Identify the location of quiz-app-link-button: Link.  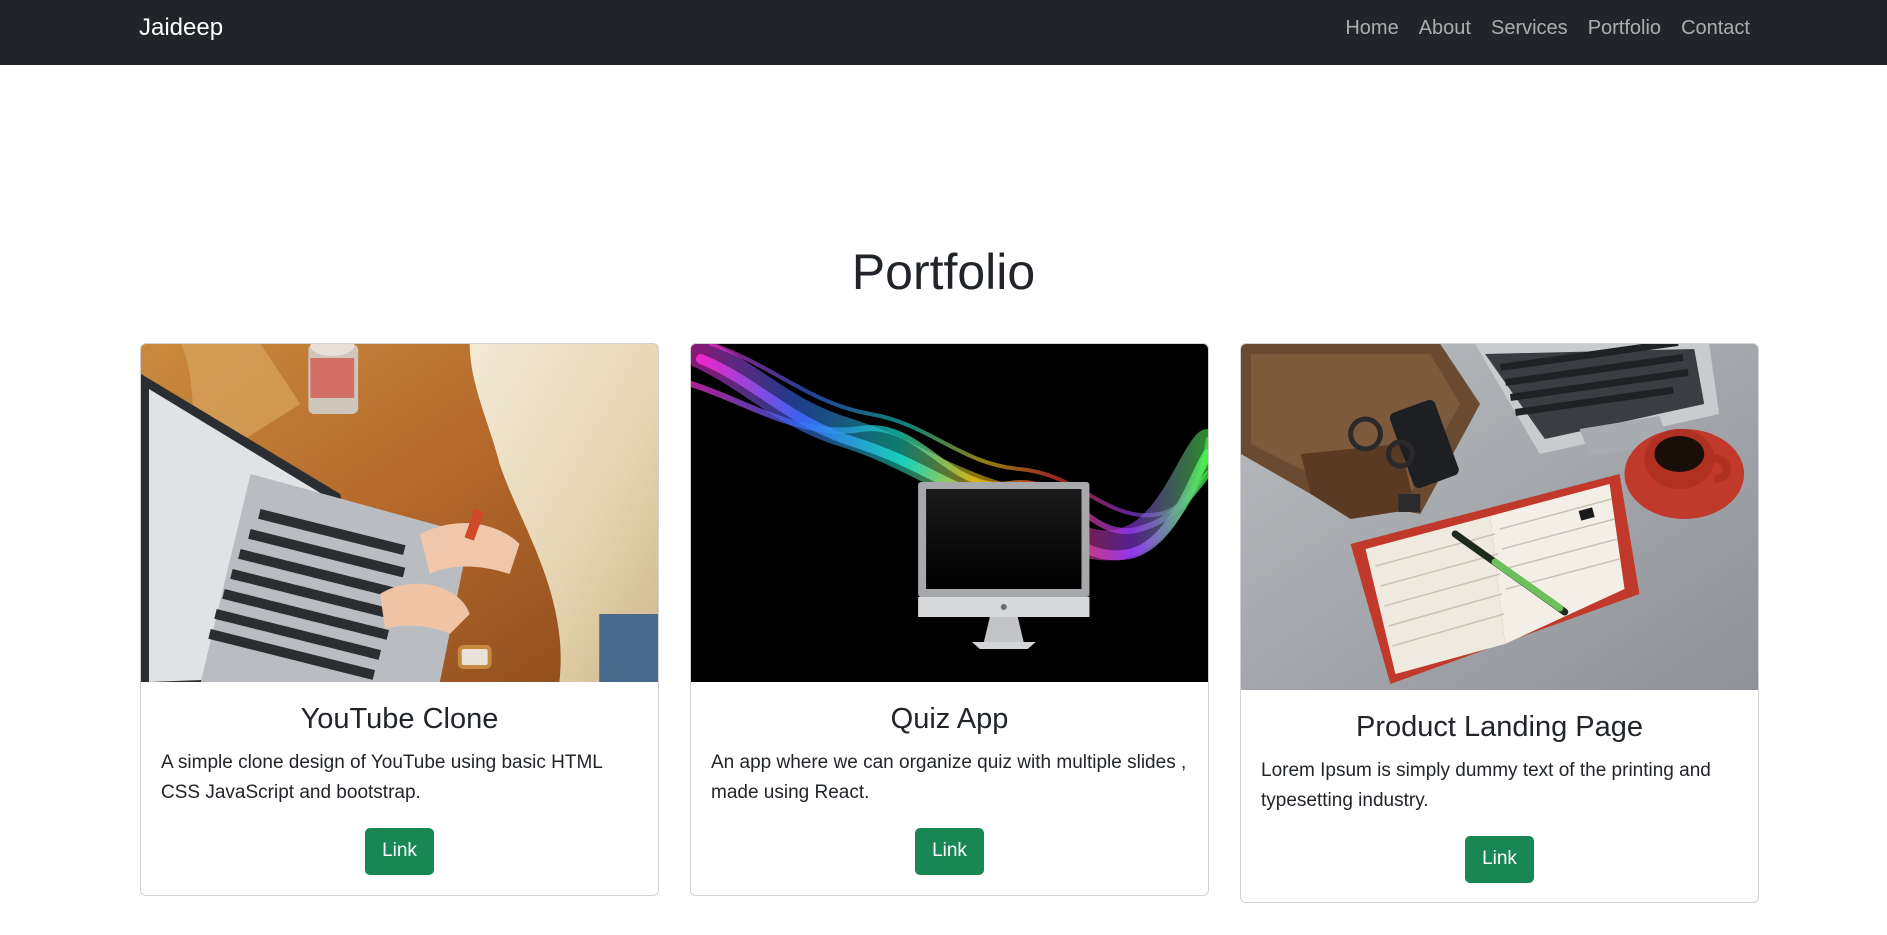
(949, 851).